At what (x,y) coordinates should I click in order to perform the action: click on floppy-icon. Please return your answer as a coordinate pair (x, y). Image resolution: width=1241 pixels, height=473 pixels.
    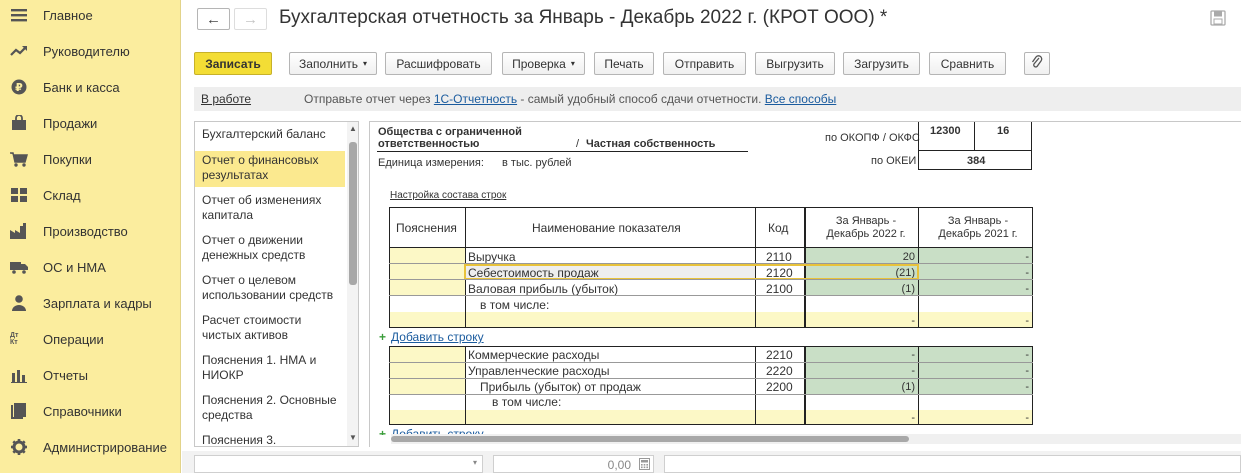
    Looking at the image, I should click on (1219, 18).